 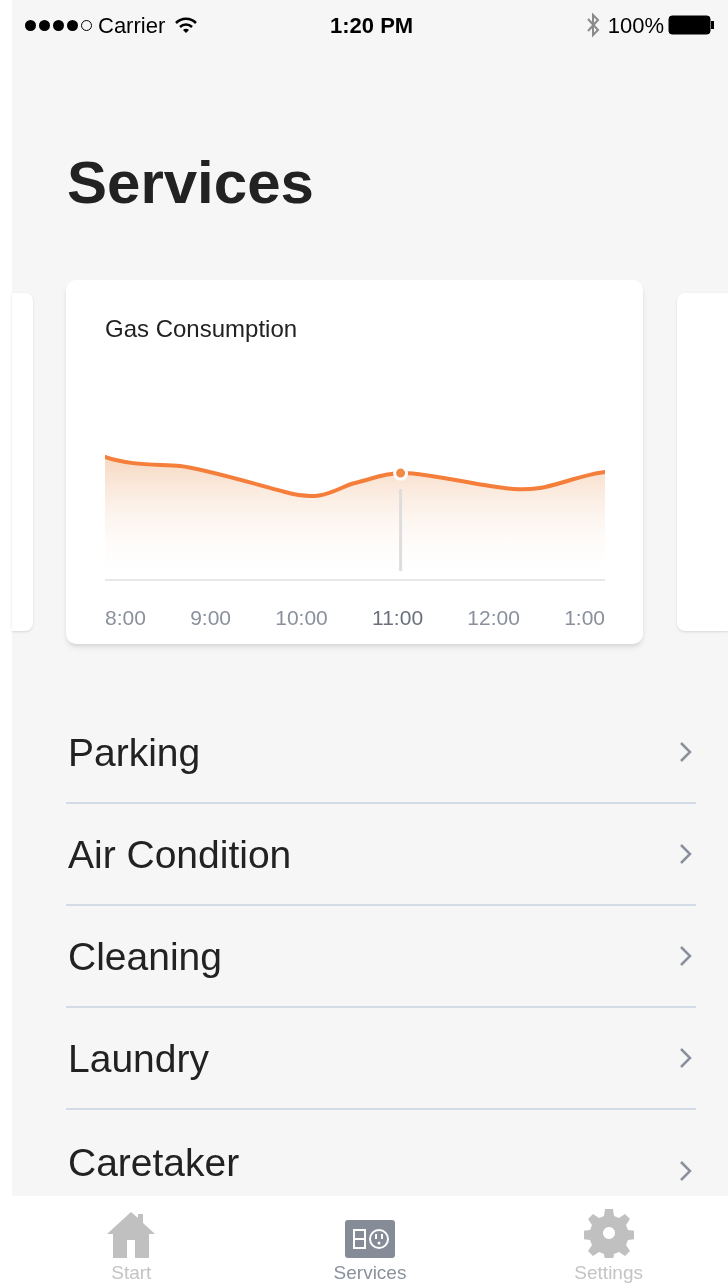 I want to click on carrier-name: Carrier, so click(x=132, y=25).